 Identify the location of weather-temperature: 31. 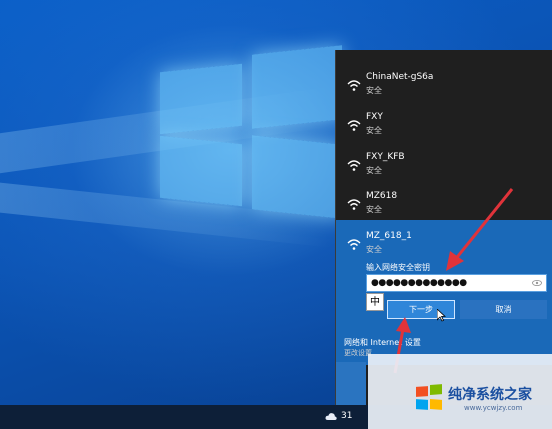
(346, 416).